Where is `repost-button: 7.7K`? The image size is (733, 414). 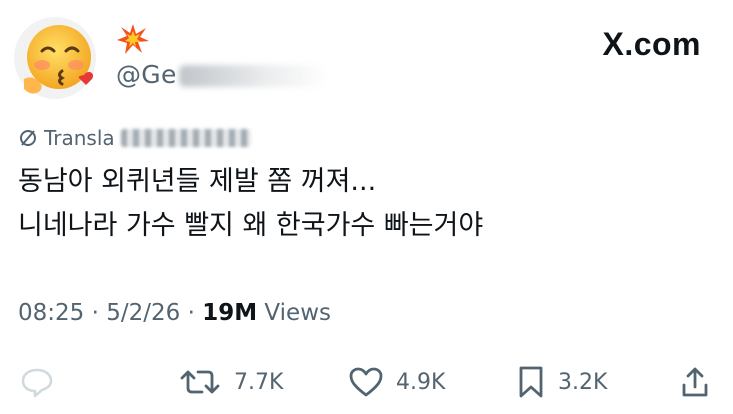 repost-button: 7.7K is located at coordinates (230, 382).